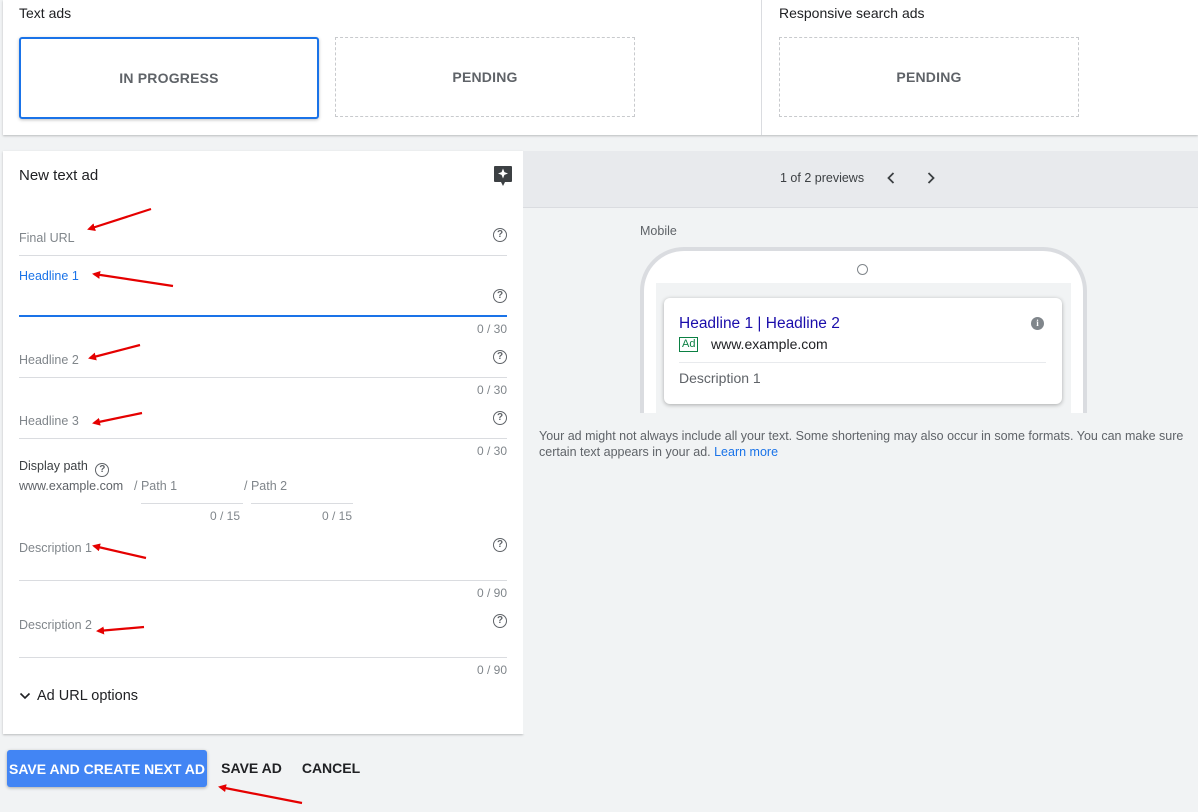 The width and height of the screenshot is (1198, 812). What do you see at coordinates (260, 794) in the screenshot?
I see `annotation-arrow` at bounding box center [260, 794].